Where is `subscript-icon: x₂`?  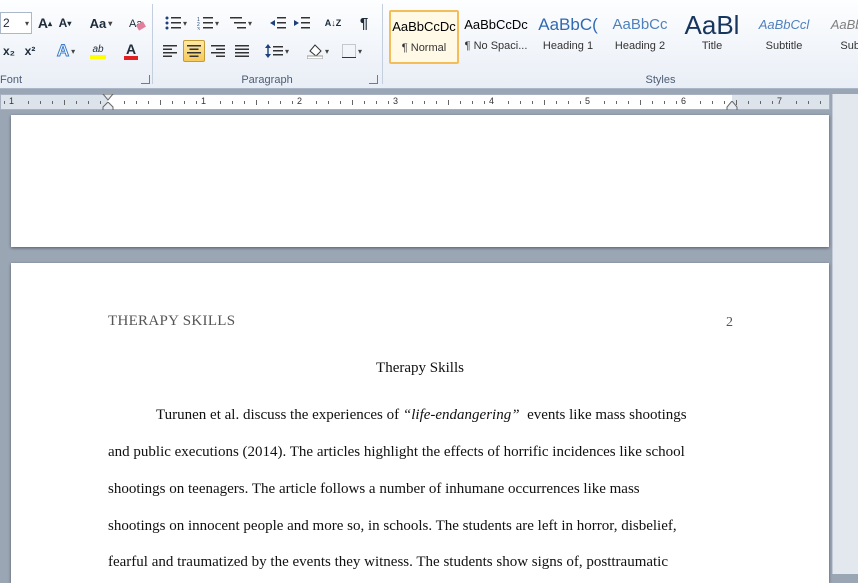 subscript-icon: x₂ is located at coordinates (8, 51).